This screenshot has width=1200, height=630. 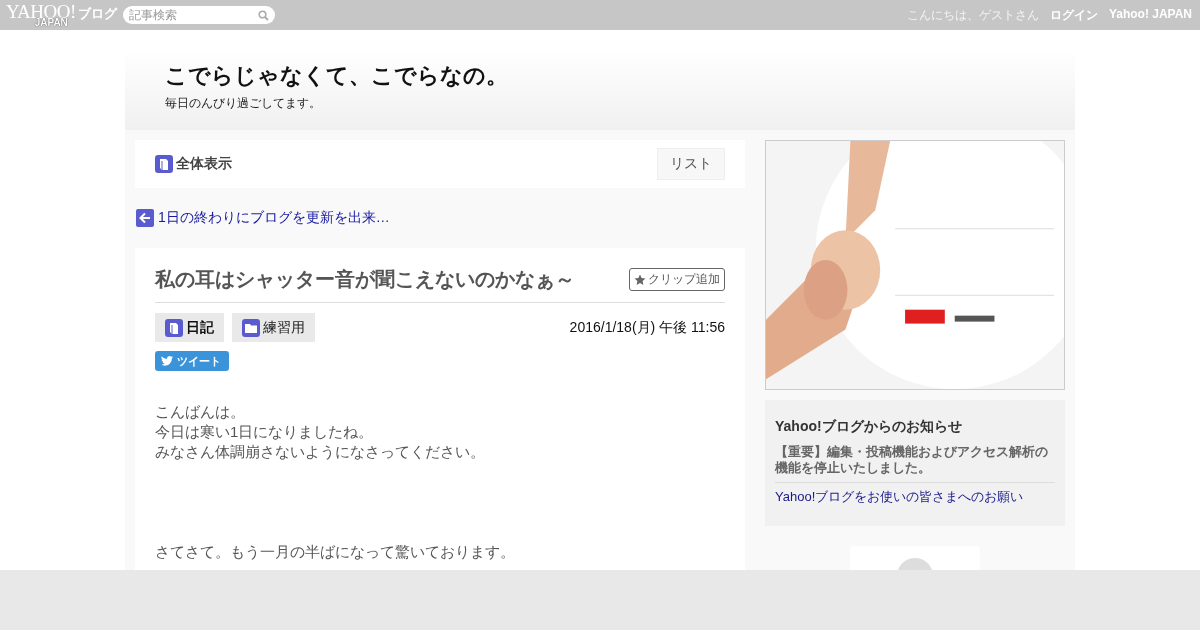 What do you see at coordinates (265, 432) in the screenshot?
I see `article-text-line: 今日は寒い1日になりましたね。` at bounding box center [265, 432].